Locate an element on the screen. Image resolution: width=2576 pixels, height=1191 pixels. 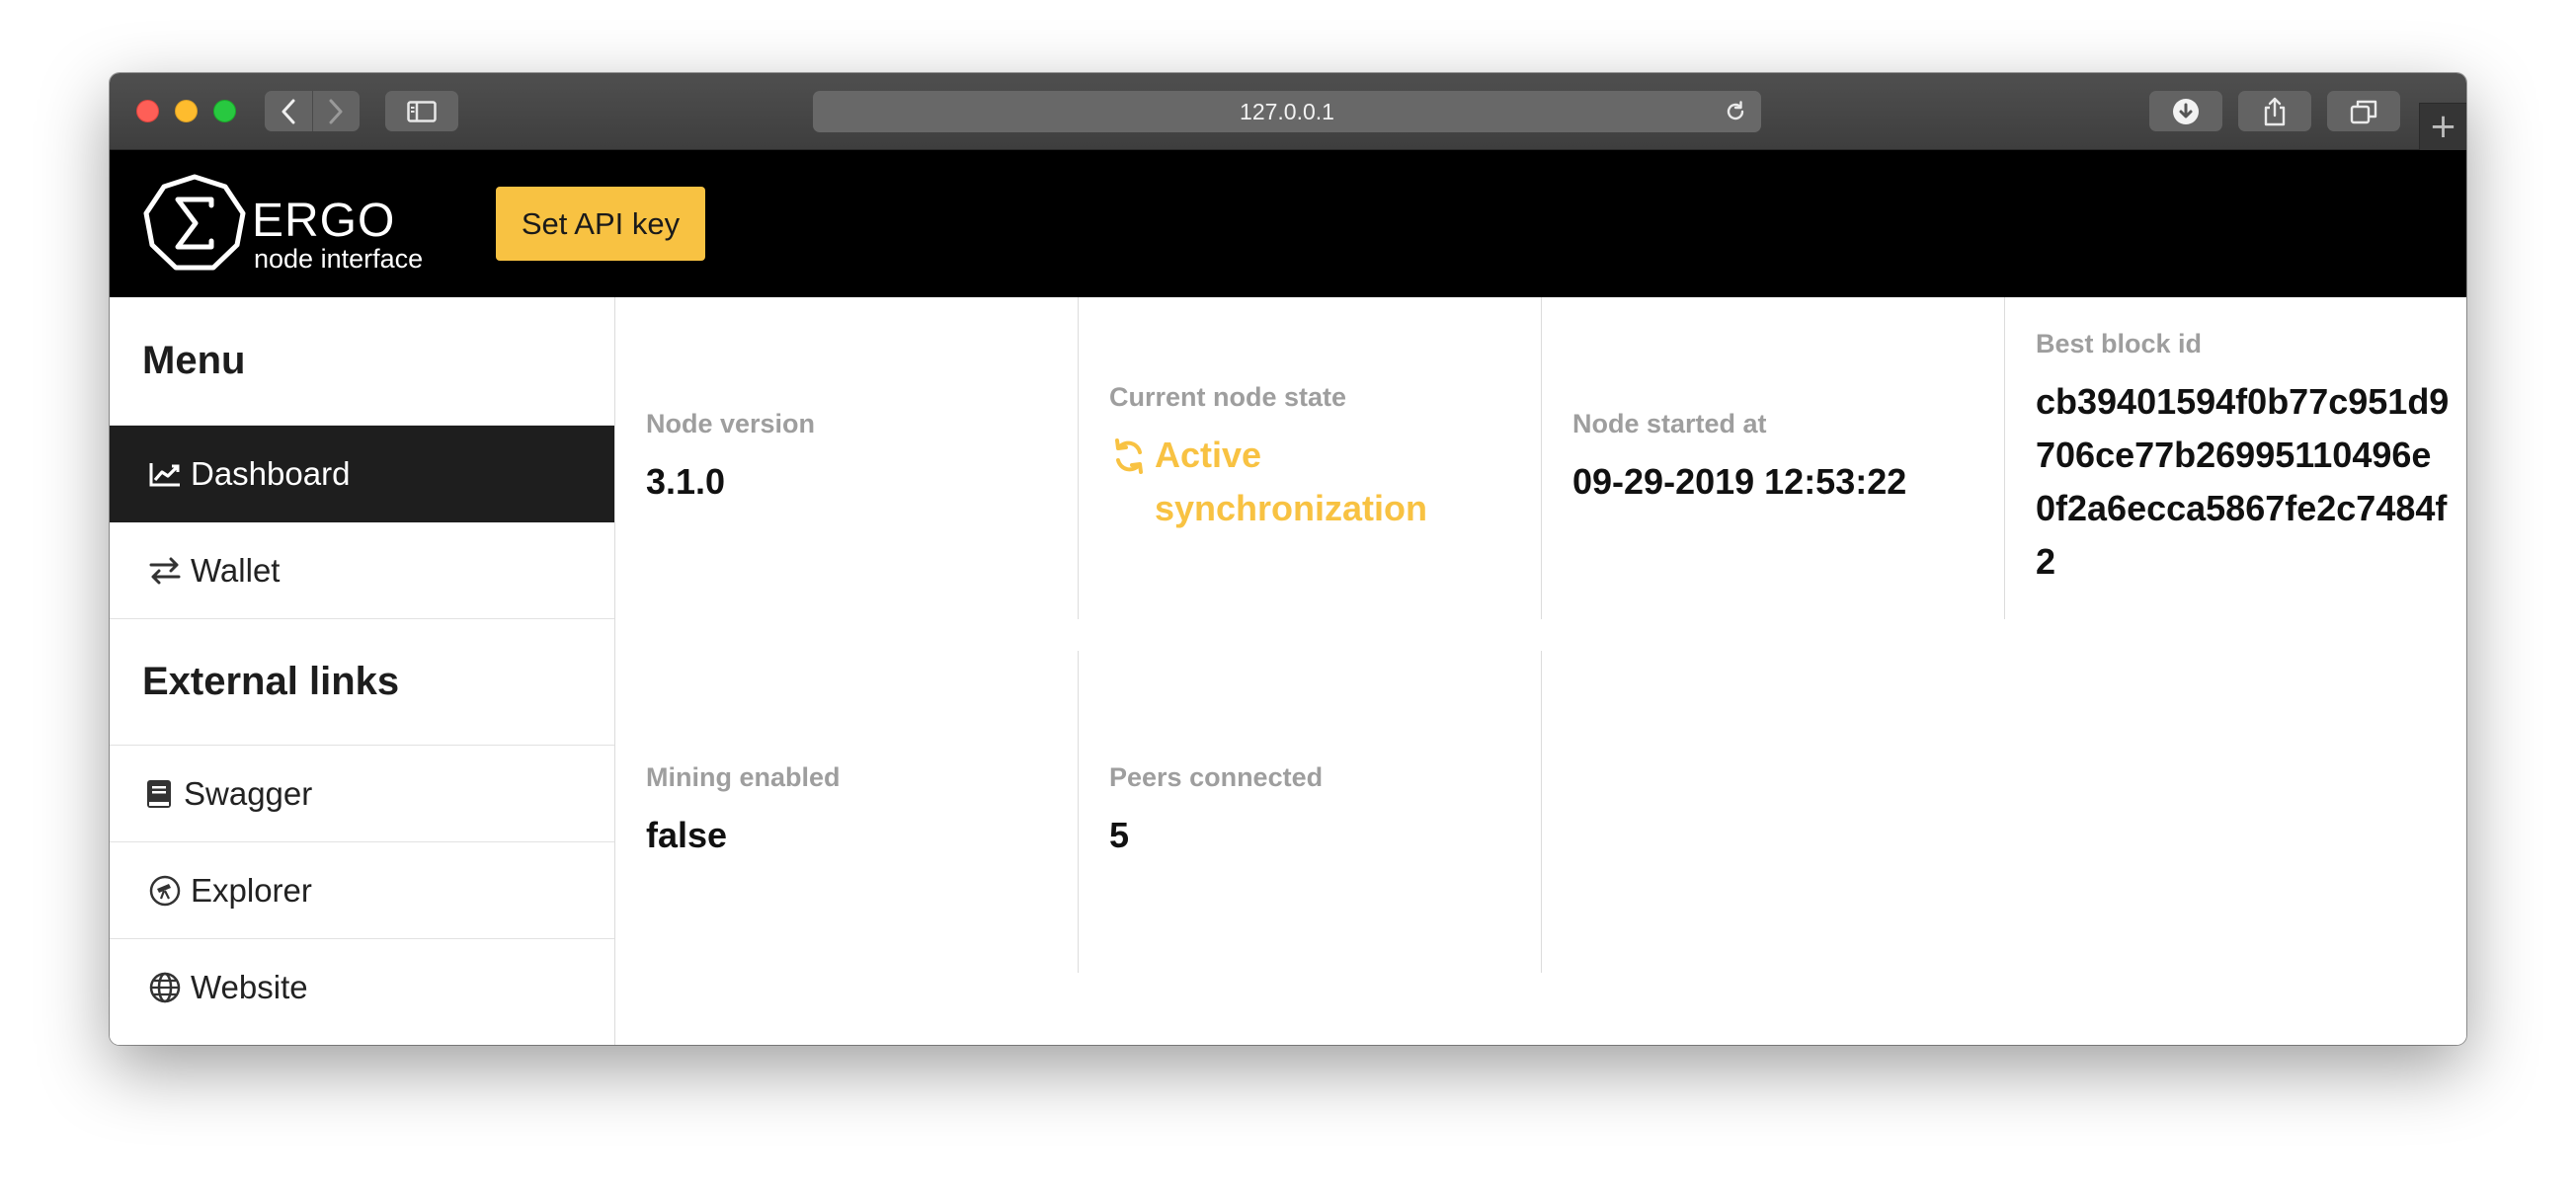
sidebar-item-label: Swagger is located at coordinates (248, 793).